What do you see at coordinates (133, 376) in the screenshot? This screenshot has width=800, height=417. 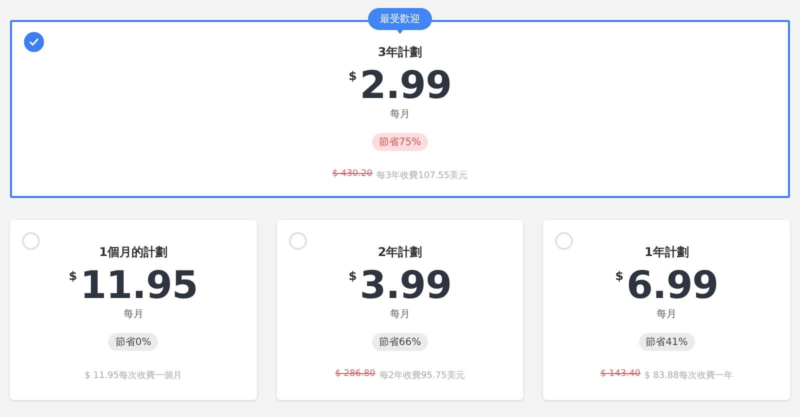 I see `billing-note: $ 11.95每次收費一個月` at bounding box center [133, 376].